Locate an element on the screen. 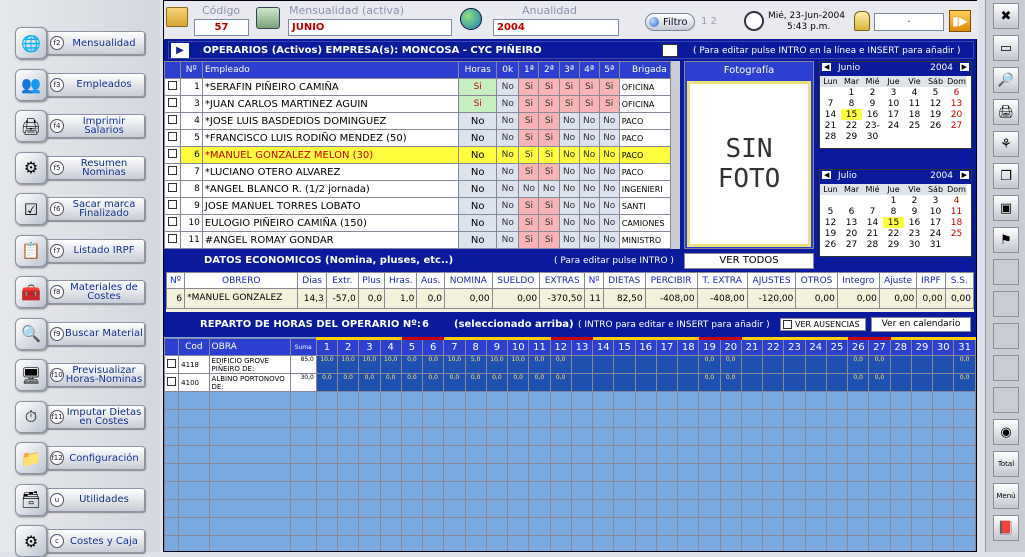  sidebar-button-u: u Utilidades is located at coordinates (95, 499).